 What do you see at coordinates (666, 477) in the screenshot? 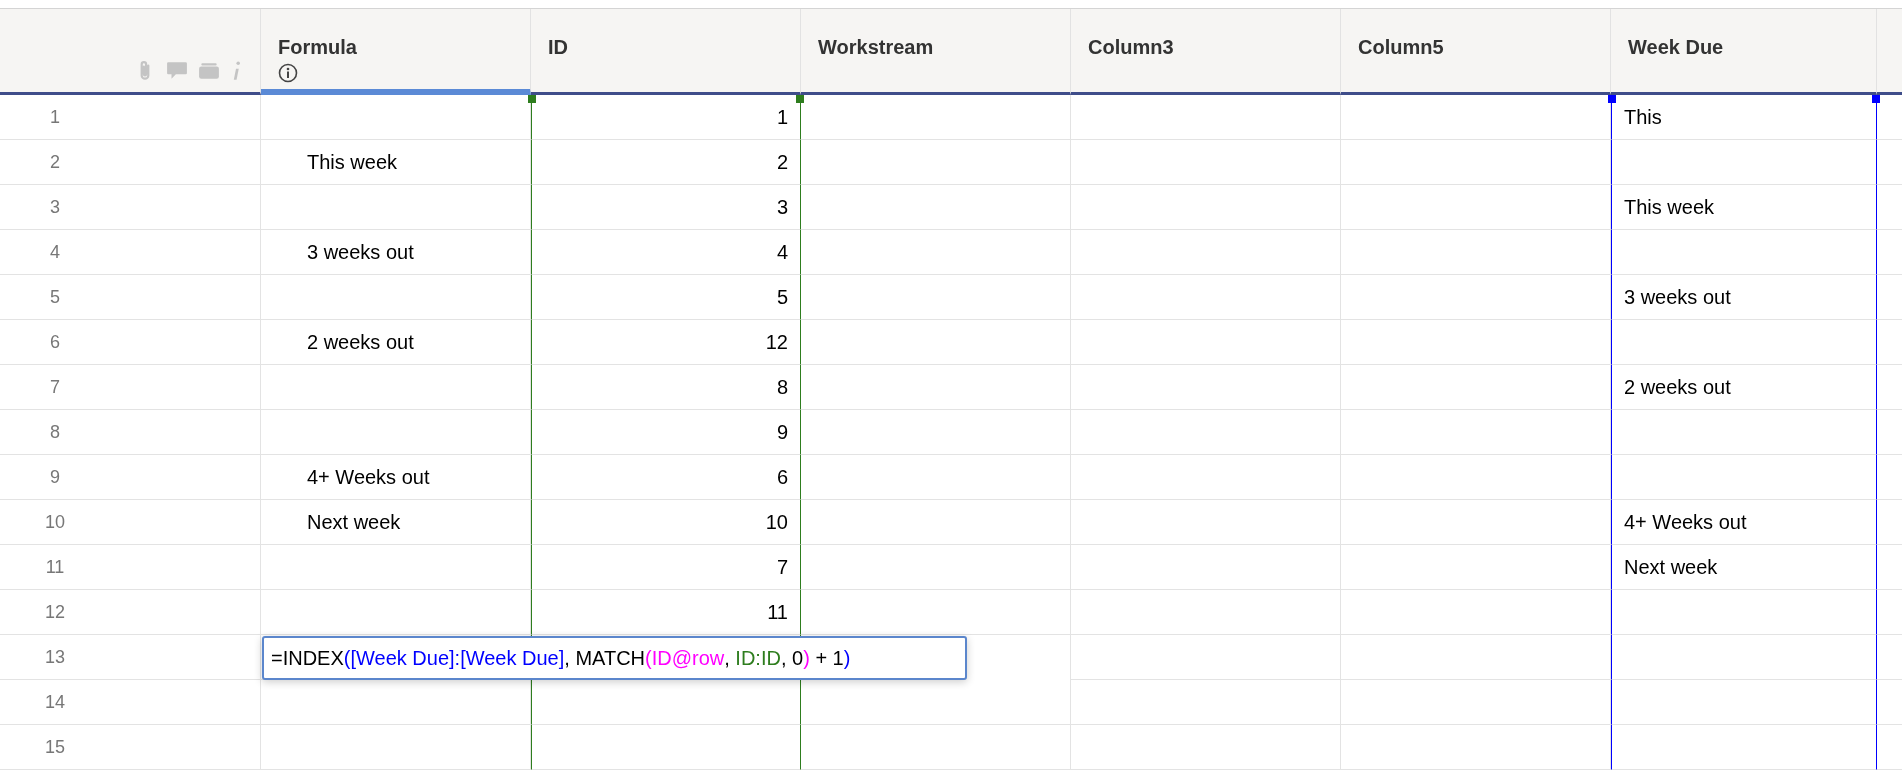
I see `table-cell: 6` at bounding box center [666, 477].